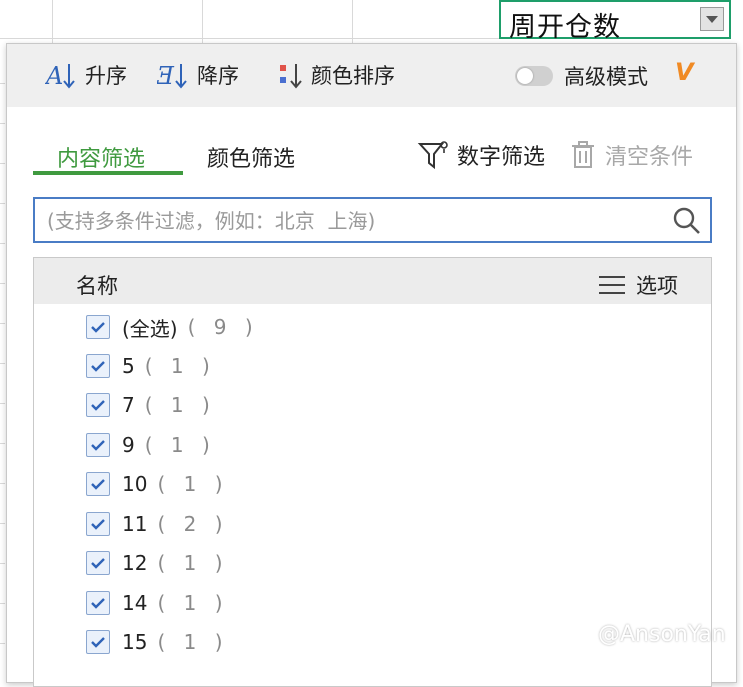 This screenshot has width=743, height=687. What do you see at coordinates (2, 359) in the screenshot?
I see `row-gridlines` at bounding box center [2, 359].